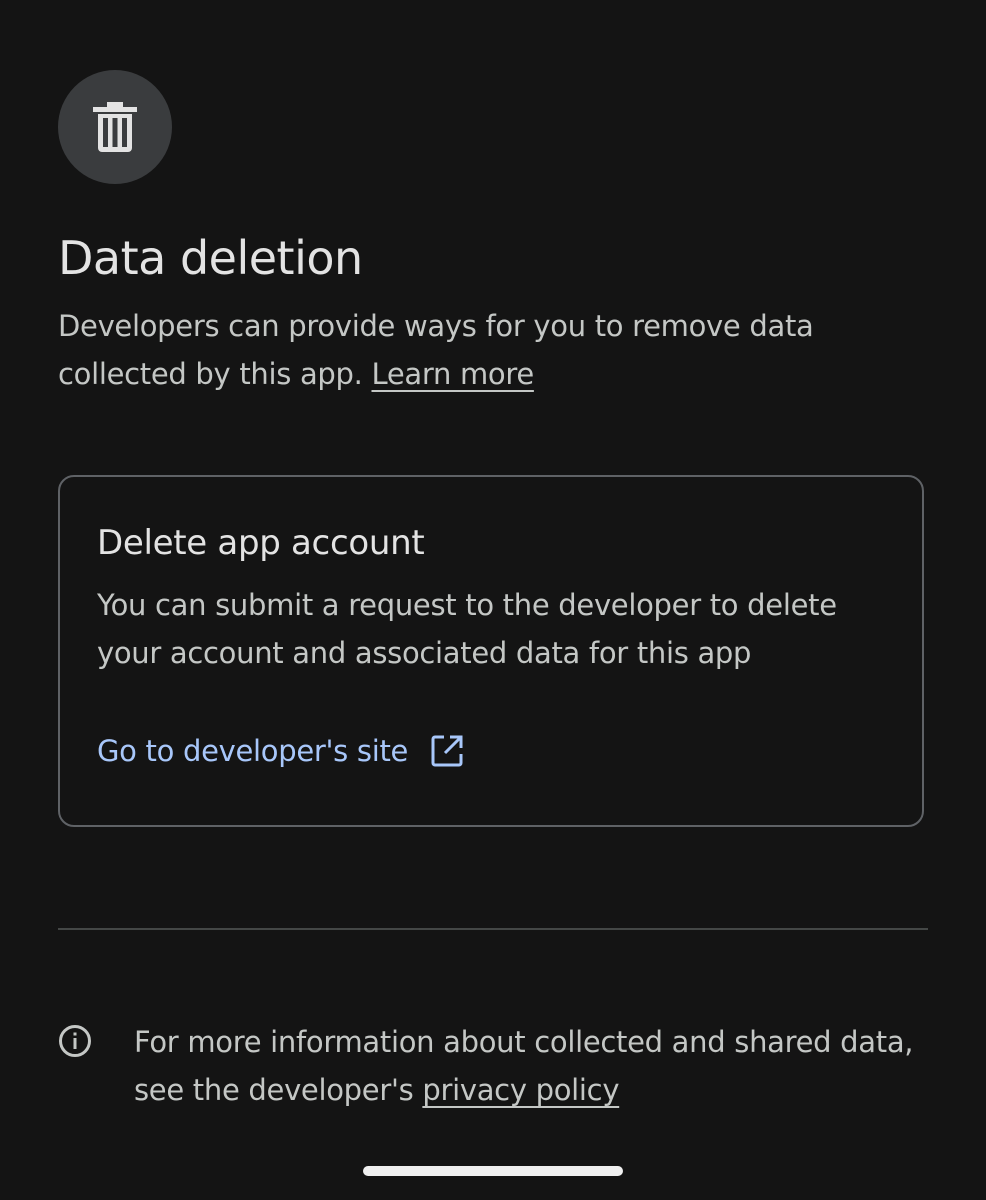 The image size is (986, 1200). Describe the element at coordinates (261, 543) in the screenshot. I see `card-title: Delete app account` at that location.